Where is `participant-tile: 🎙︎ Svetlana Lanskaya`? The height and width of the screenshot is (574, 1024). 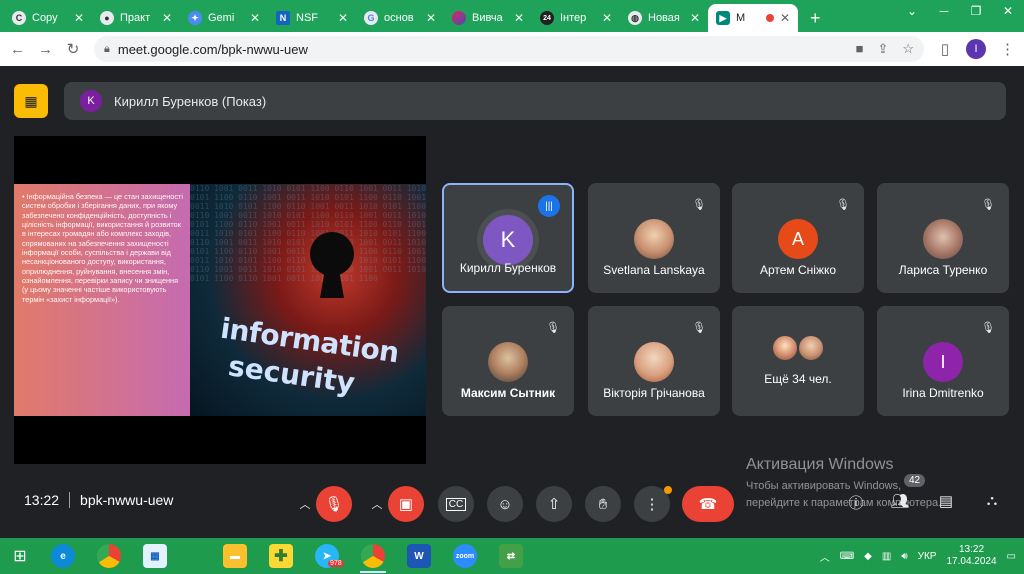 participant-tile: 🎙︎ Svetlana Lanskaya is located at coordinates (654, 238).